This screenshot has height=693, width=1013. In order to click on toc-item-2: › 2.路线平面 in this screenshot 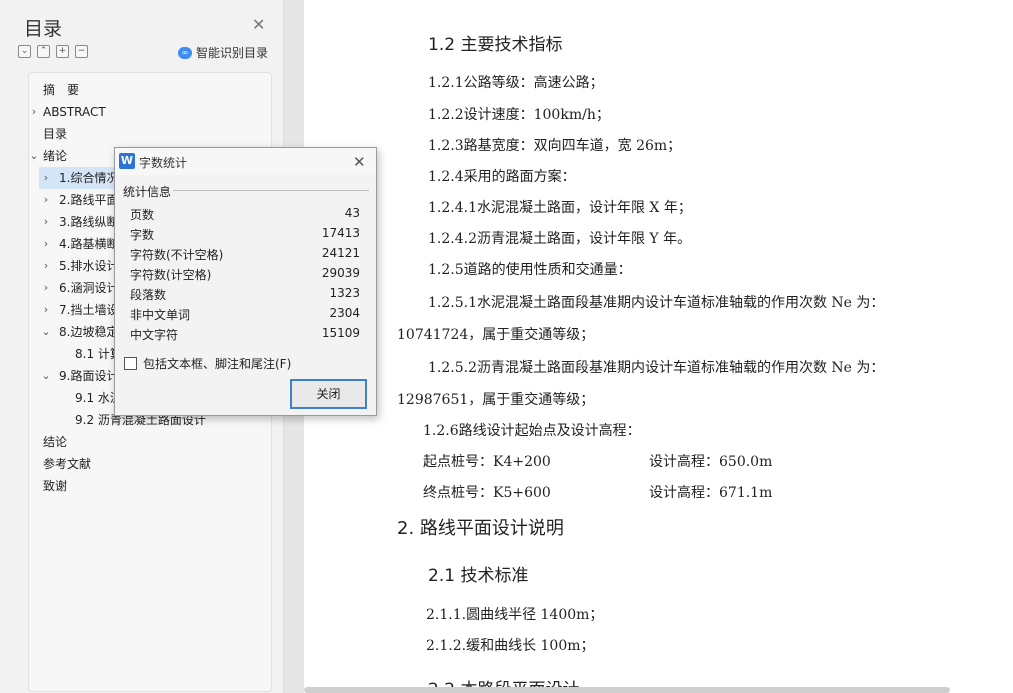, I will do `click(79, 200)`.